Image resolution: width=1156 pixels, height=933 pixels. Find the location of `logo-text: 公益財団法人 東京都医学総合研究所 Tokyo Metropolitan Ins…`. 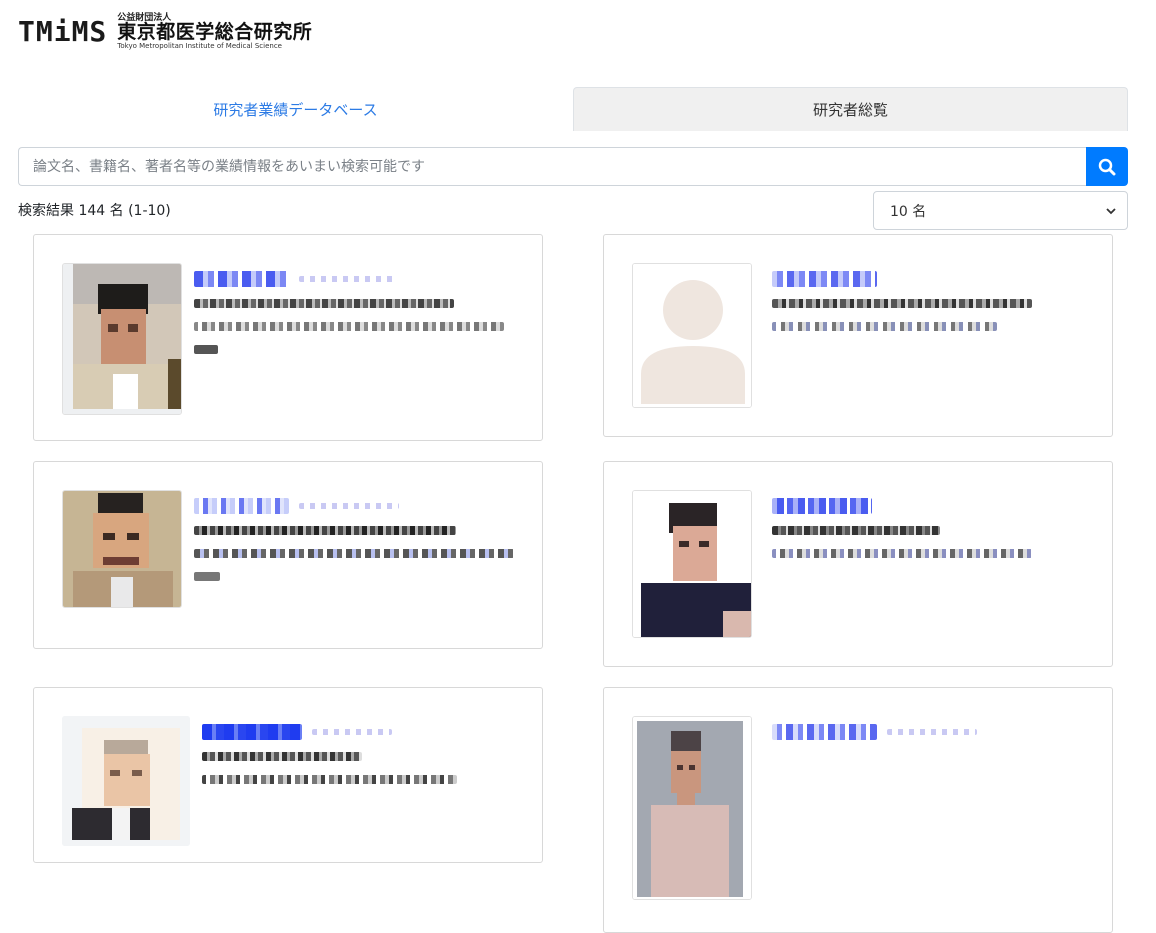

logo-text: 公益財団法人 東京都医学総合研究所 Tokyo Metropolitan Ins… is located at coordinates (215, 32).